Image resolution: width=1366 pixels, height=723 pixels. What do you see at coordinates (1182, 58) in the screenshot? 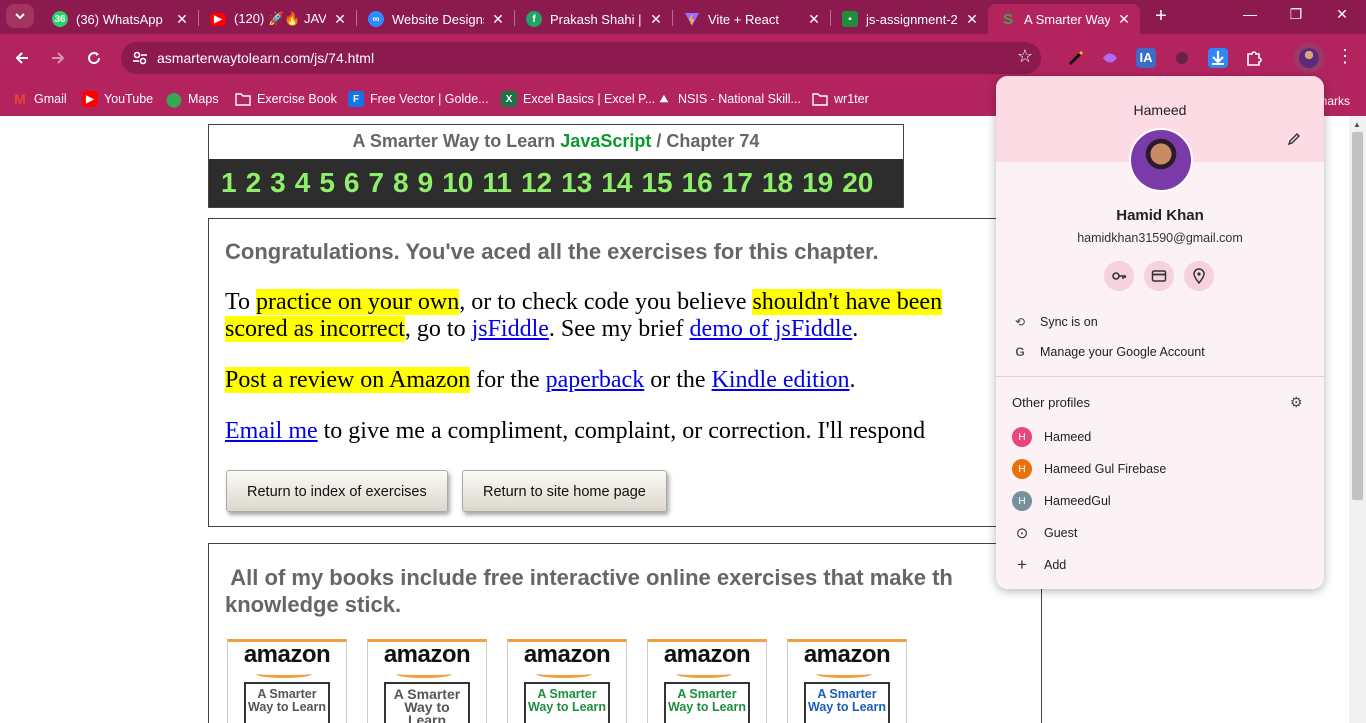
I see `extension-dark-icon` at bounding box center [1182, 58].